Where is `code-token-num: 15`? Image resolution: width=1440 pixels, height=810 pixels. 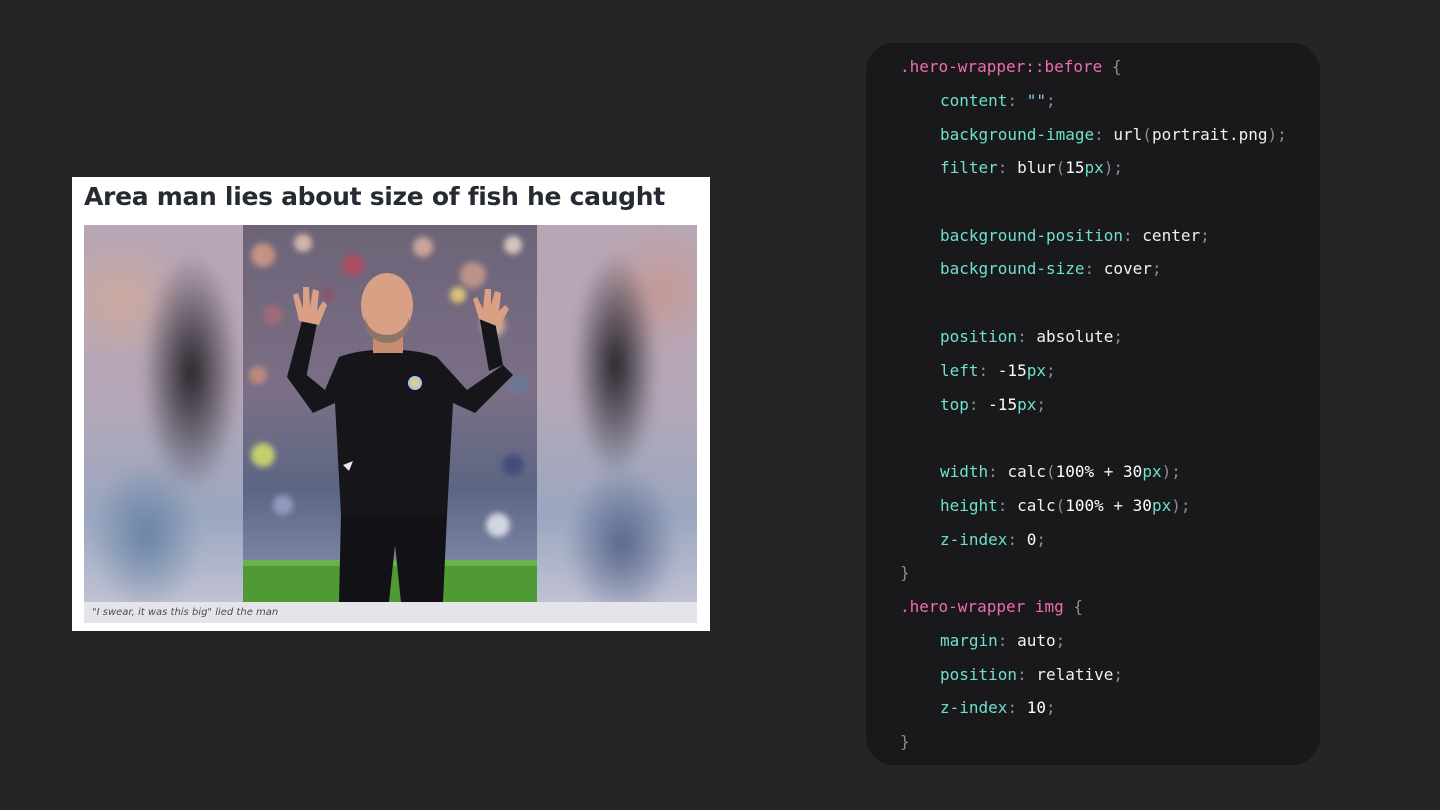
code-token-num: 15 is located at coordinates (1075, 167).